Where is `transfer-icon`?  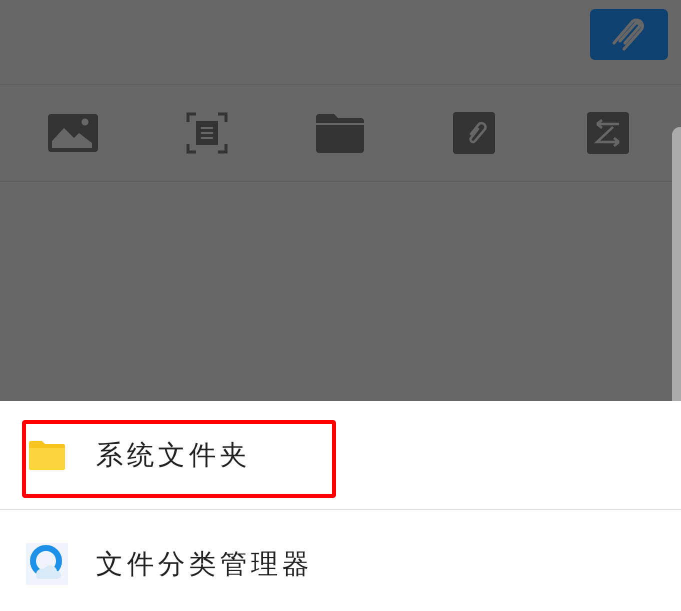
transfer-icon is located at coordinates (608, 133).